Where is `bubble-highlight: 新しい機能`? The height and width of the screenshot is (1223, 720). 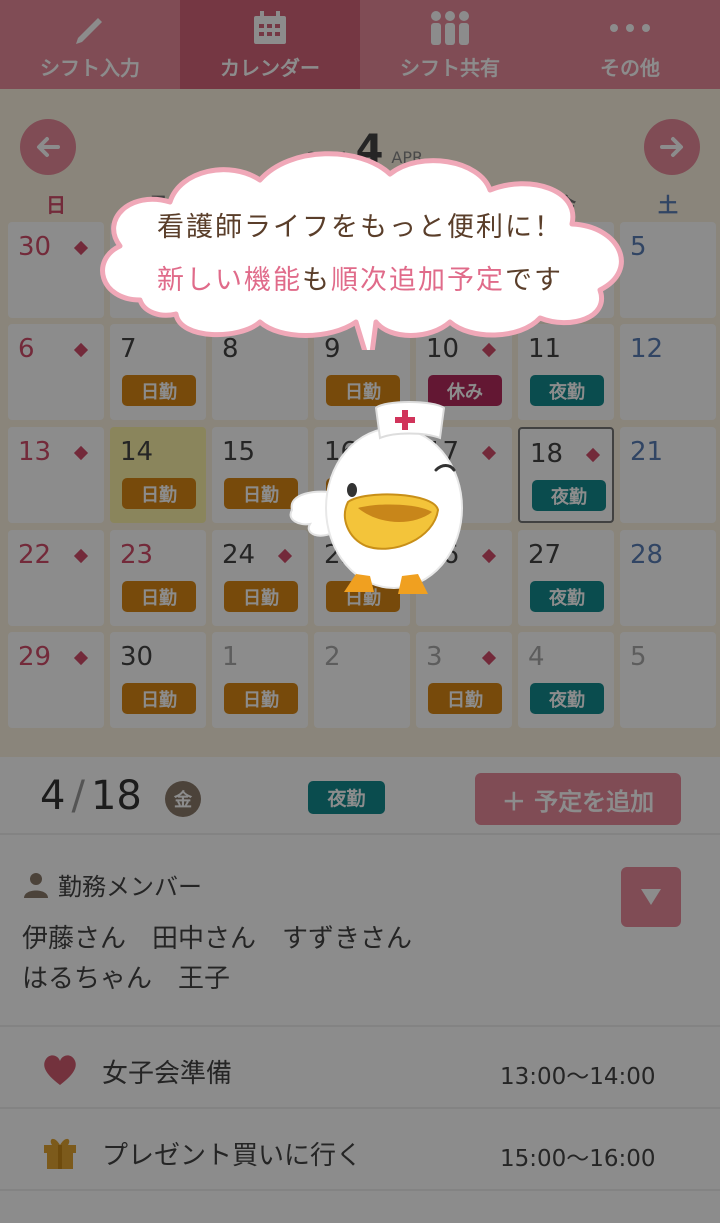 bubble-highlight: 新しい機能 is located at coordinates (229, 280).